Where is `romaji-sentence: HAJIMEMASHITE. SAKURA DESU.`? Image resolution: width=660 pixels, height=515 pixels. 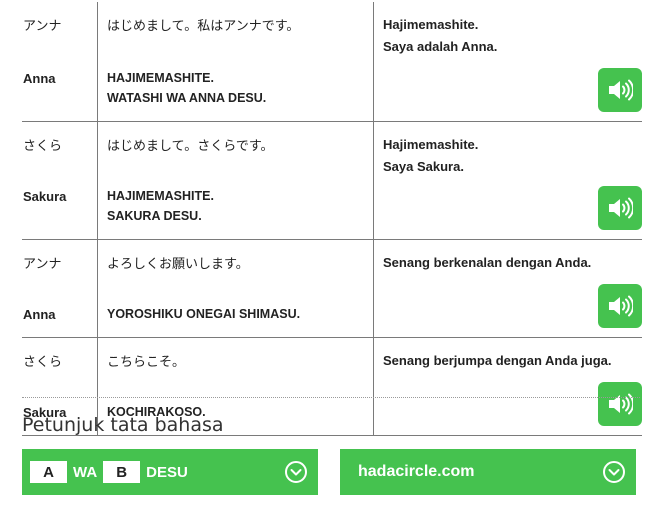 romaji-sentence: HAJIMEMASHITE. SAKURA DESU. is located at coordinates (160, 206).